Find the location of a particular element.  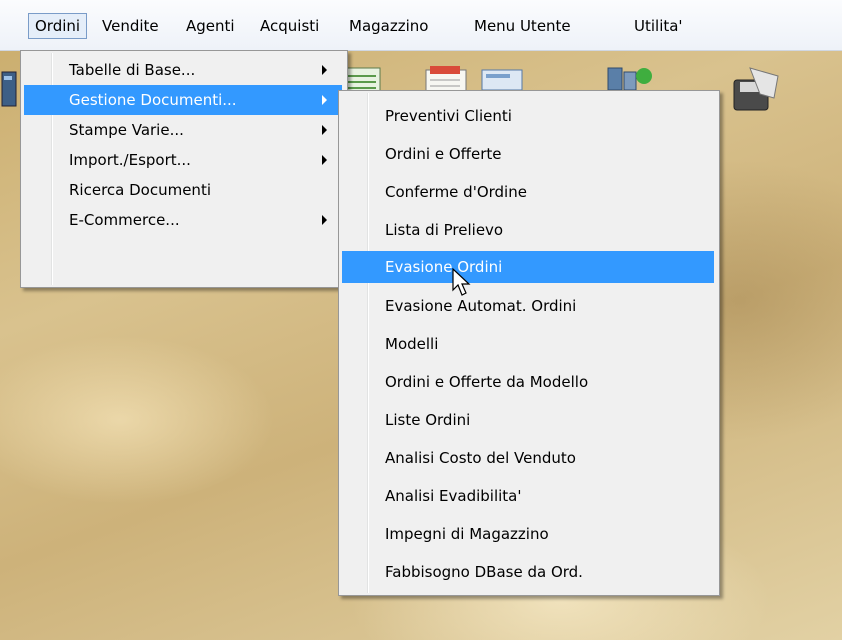

menu-vendite: Vendite is located at coordinates (130, 26).